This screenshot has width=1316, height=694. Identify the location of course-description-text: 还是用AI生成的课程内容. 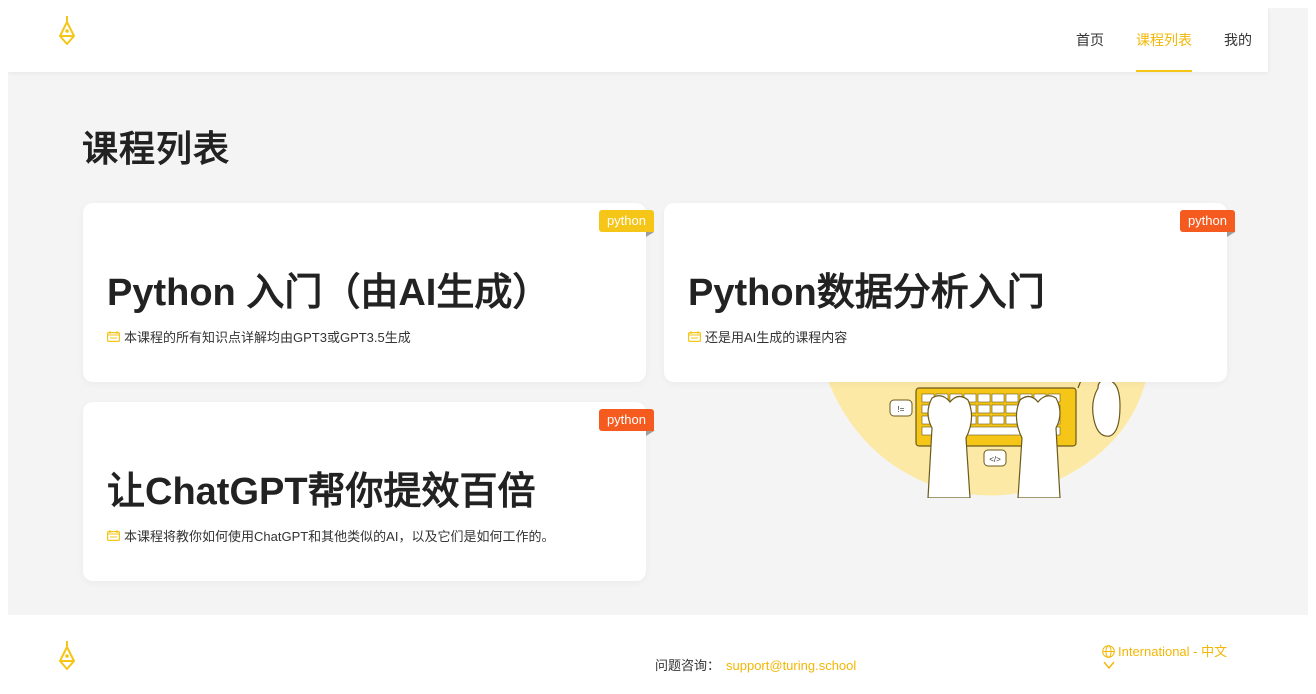
(776, 337).